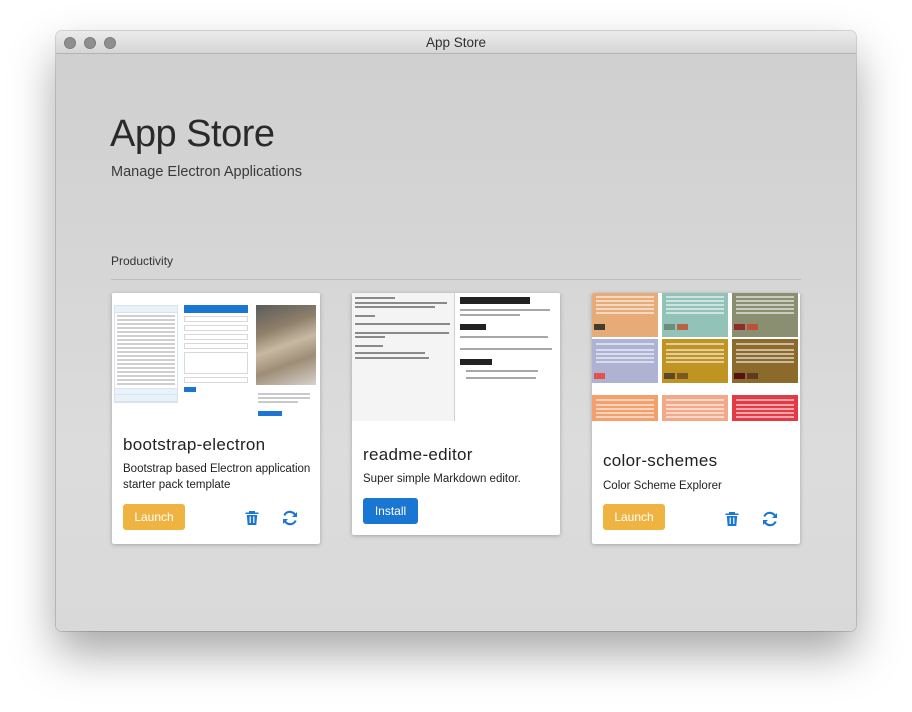 This screenshot has width=912, height=712. I want to click on title-bar: App Store, so click(456, 42).